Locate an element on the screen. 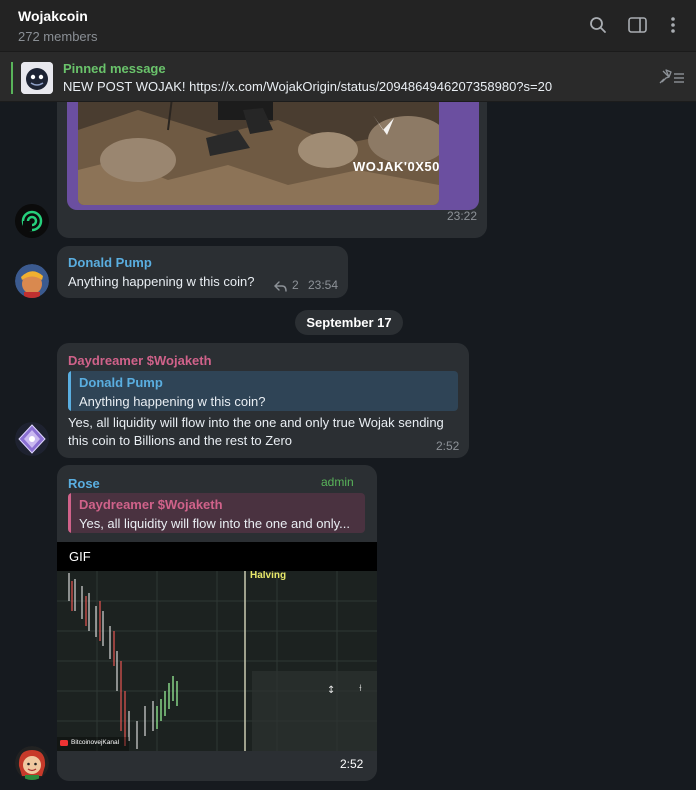 This screenshot has width=696, height=790. message-time: 23:22 is located at coordinates (462, 216).